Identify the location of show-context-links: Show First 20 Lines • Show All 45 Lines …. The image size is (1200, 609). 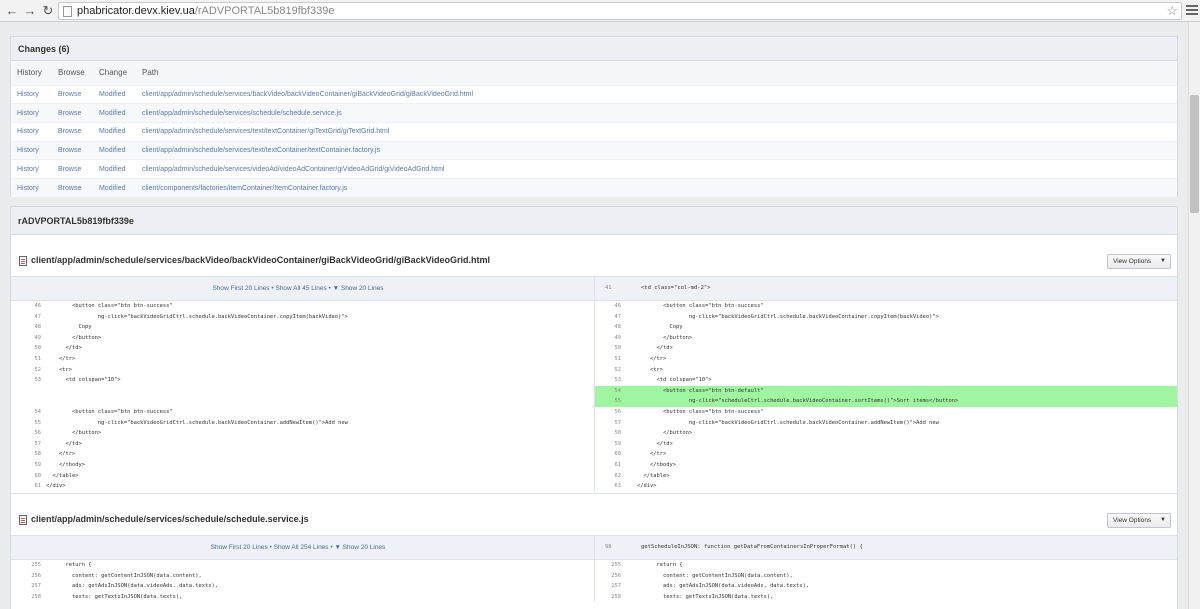
(298, 288).